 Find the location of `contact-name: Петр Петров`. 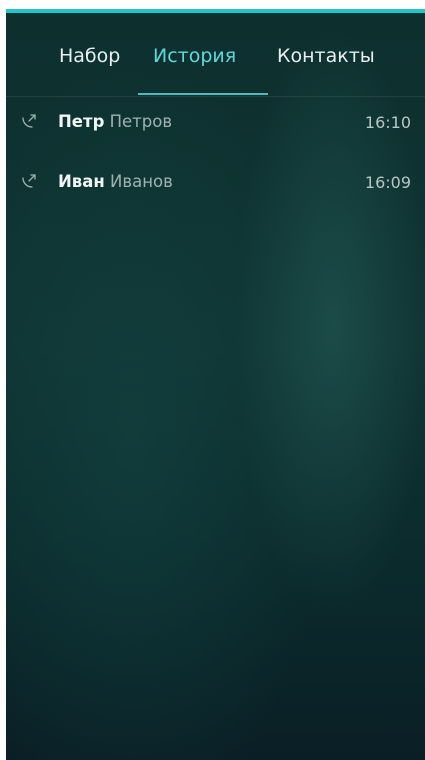

contact-name: Петр Петров is located at coordinates (115, 121).